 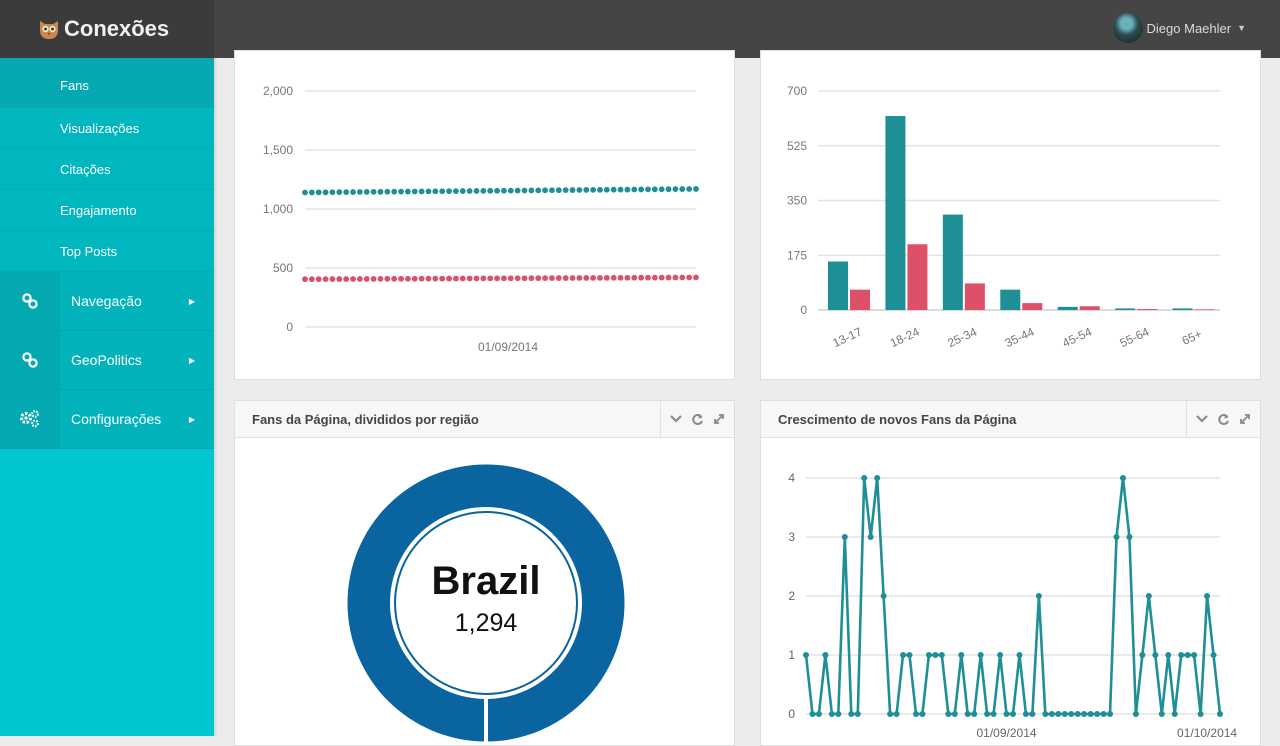 I want to click on y-tick-label: 525, so click(x=797, y=146).